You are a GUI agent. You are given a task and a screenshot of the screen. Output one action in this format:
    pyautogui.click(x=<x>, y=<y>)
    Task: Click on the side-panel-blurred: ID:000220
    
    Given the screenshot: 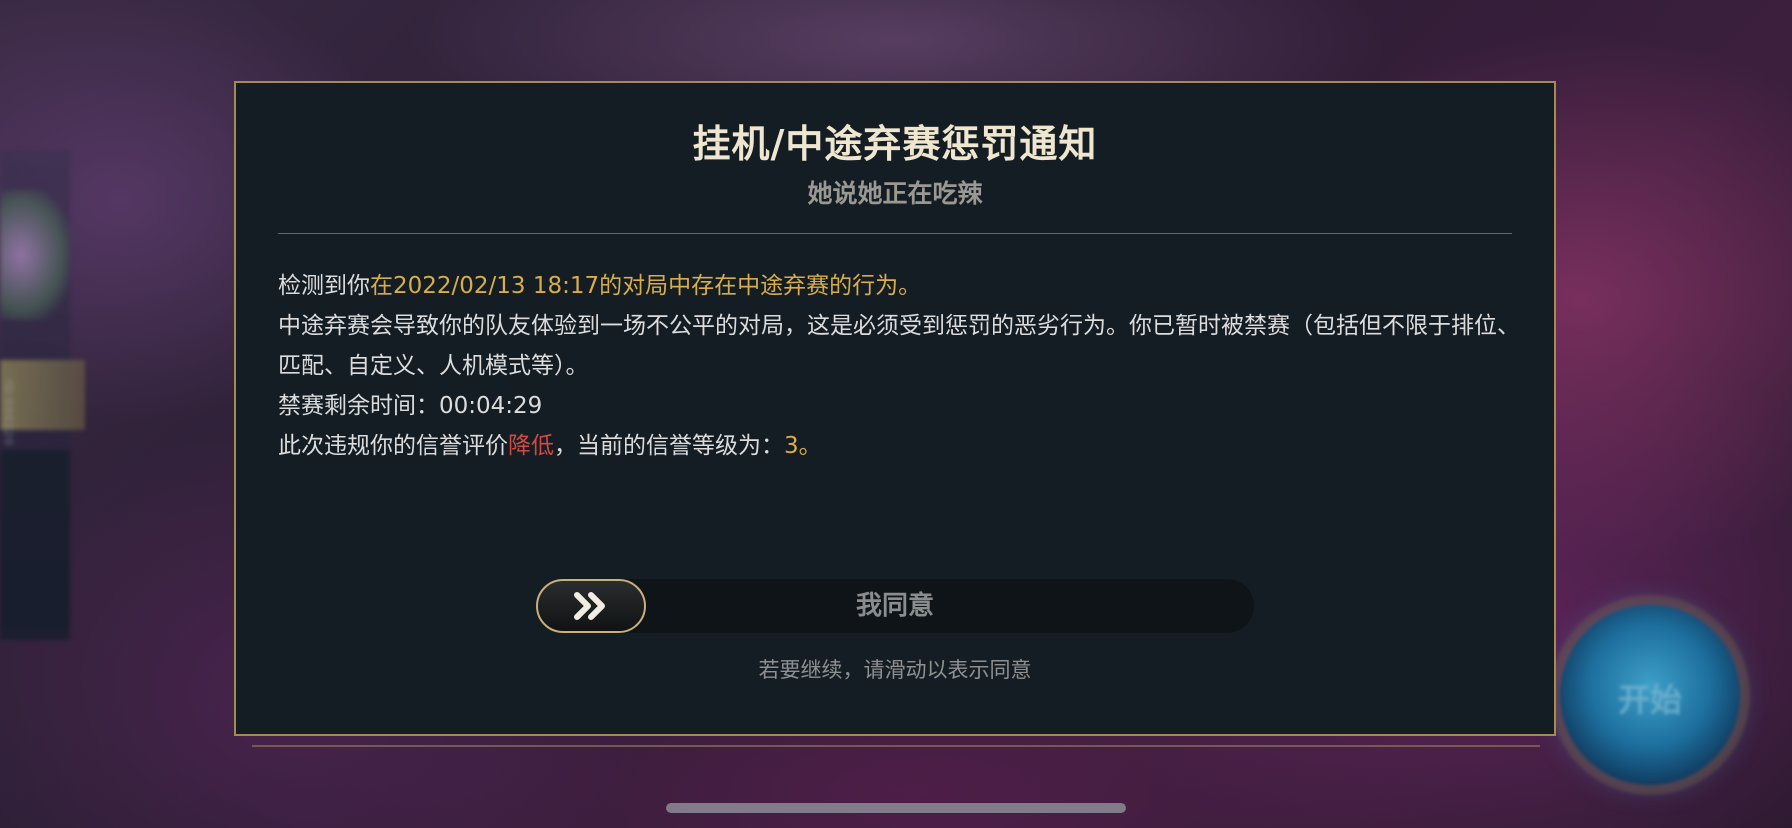 What is the action you would take?
    pyautogui.click(x=42, y=395)
    